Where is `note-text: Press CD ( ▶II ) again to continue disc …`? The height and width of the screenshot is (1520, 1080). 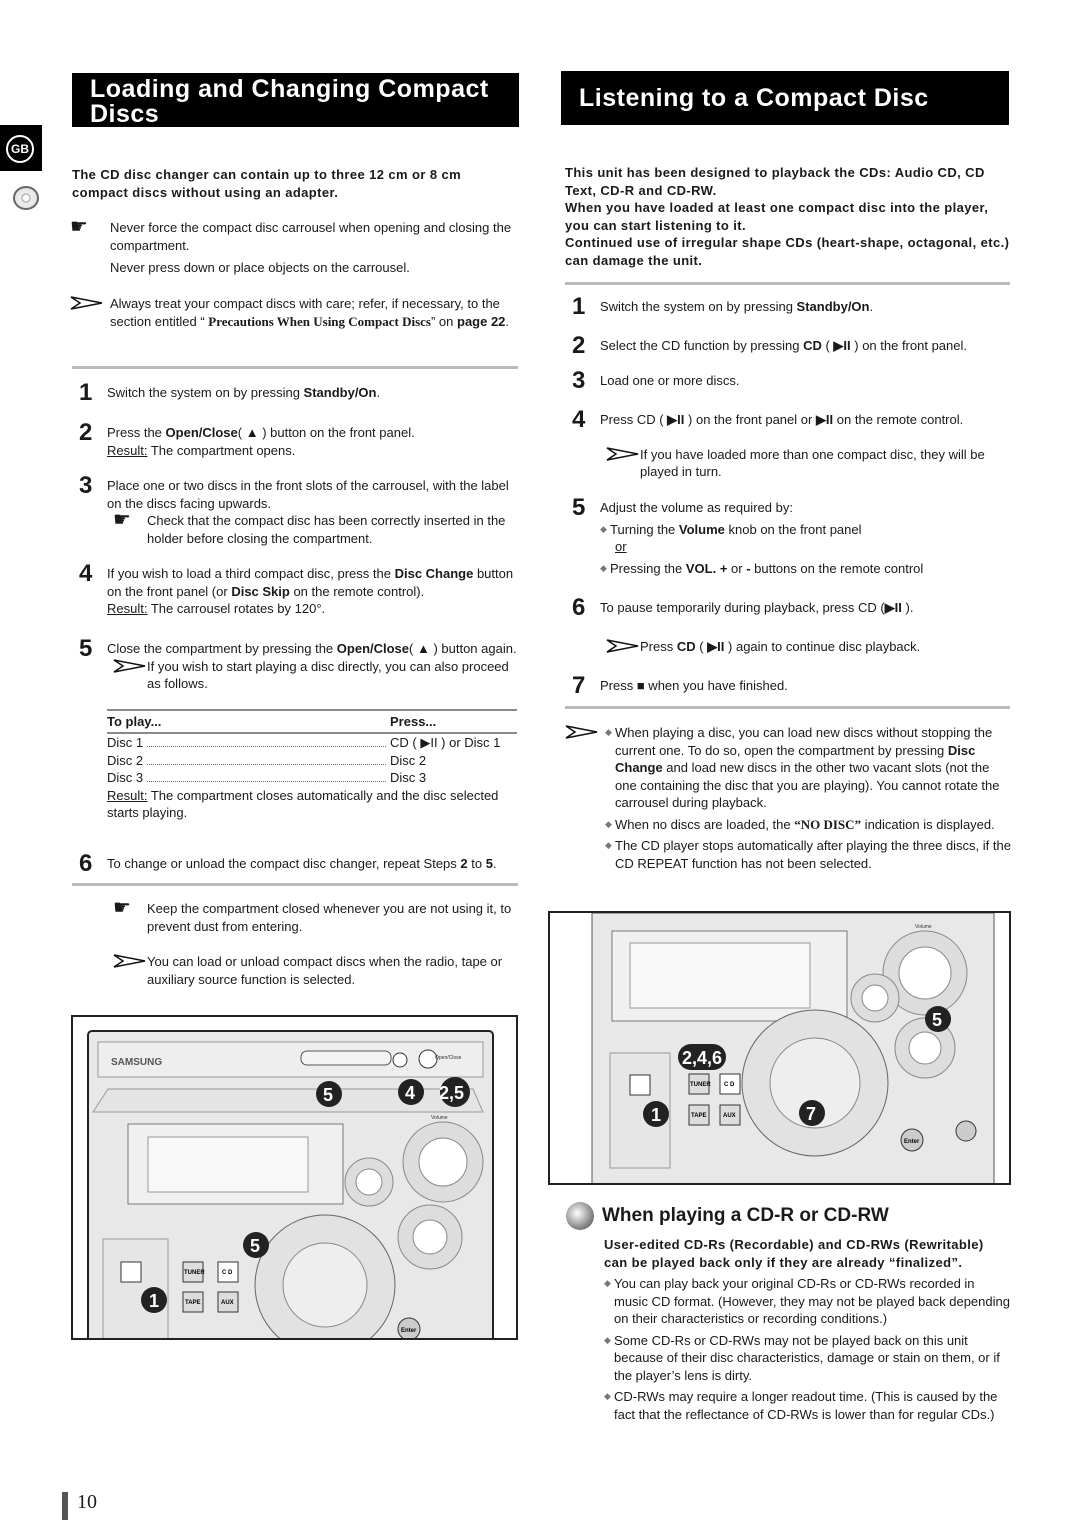 note-text: Press CD ( ▶II ) again to continue disc … is located at coordinates (825, 647).